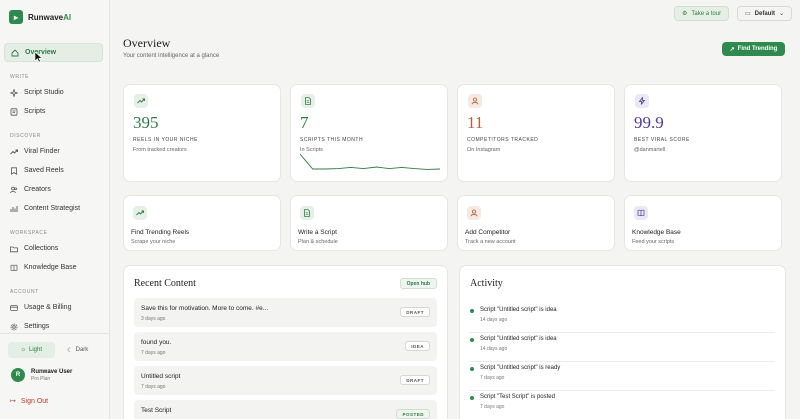  Describe the element at coordinates (520, 368) in the screenshot. I see `activity-text: Script "Untitled script" is ready` at that location.